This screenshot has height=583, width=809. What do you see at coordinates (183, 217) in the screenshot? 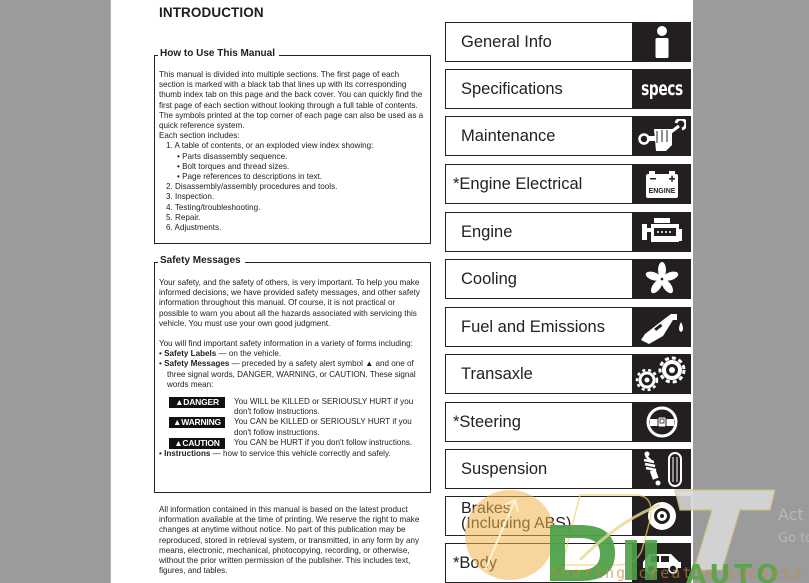
I see `list-item: 5. Repair.` at bounding box center [183, 217].